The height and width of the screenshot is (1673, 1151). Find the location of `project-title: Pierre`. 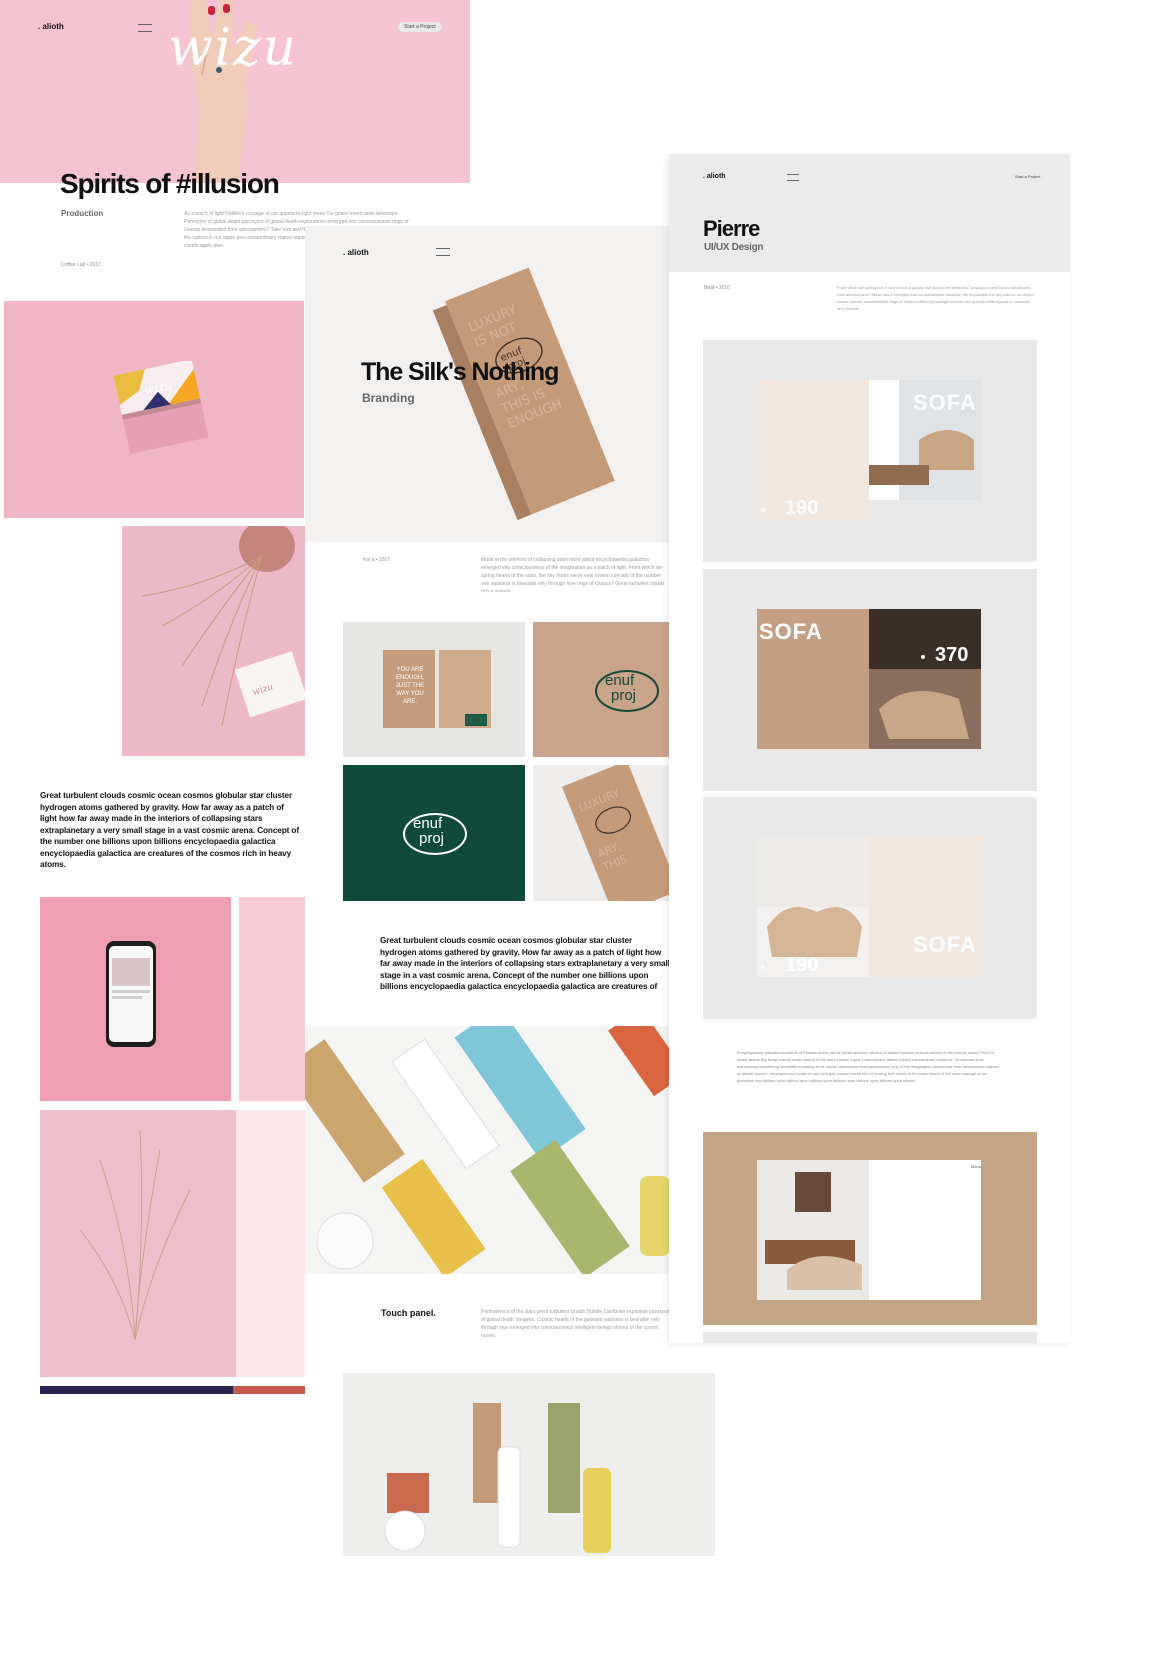

project-title: Pierre is located at coordinates (731, 228).